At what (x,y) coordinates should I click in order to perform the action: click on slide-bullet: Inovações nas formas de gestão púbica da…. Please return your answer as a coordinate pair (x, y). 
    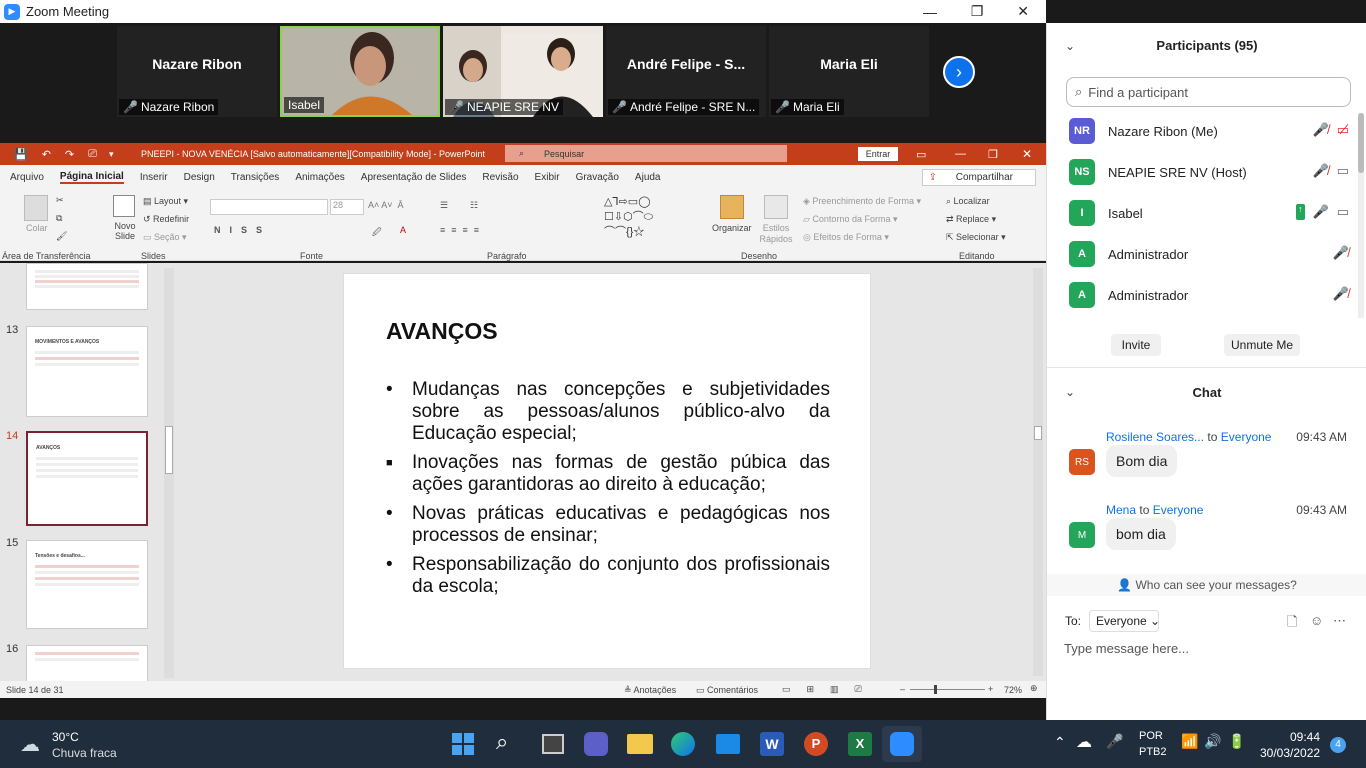
    Looking at the image, I should click on (608, 474).